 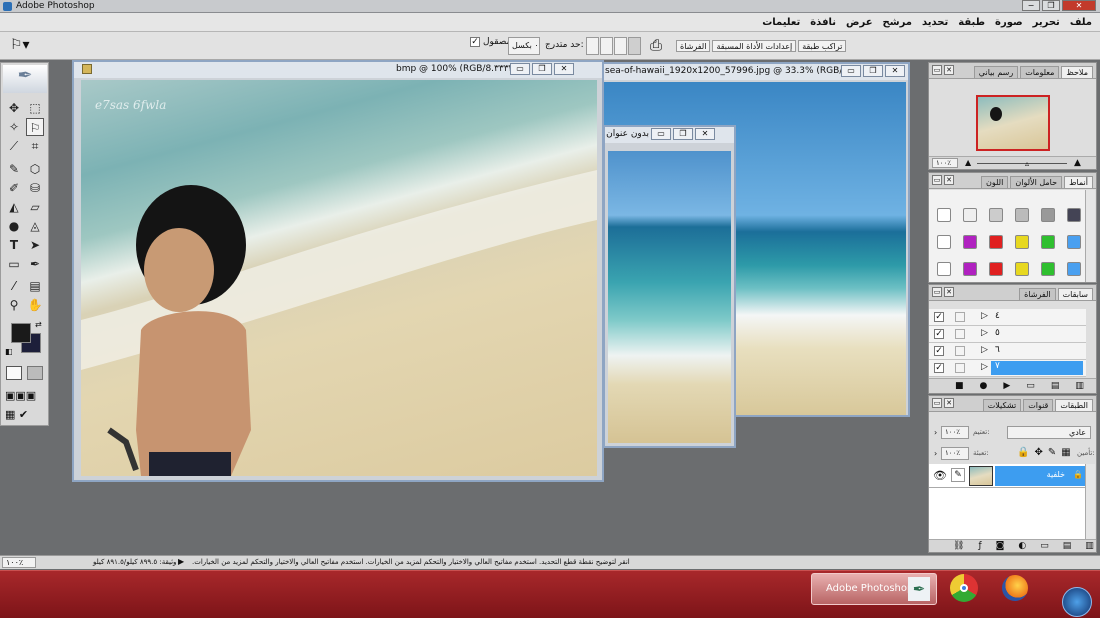 I want to click on lock-position-icon: ✥, so click(x=1038, y=452).